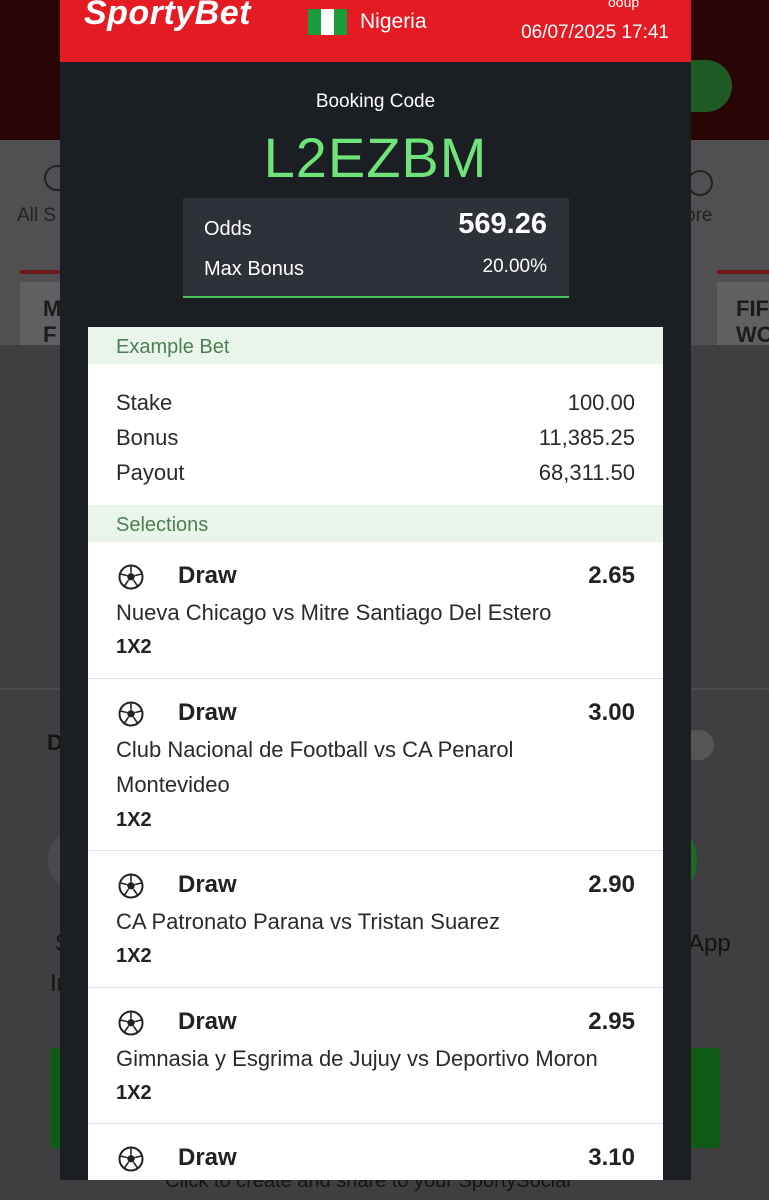 The image size is (769, 1200). Describe the element at coordinates (375, 345) in the screenshot. I see `example-bet-header: Example Bet` at that location.